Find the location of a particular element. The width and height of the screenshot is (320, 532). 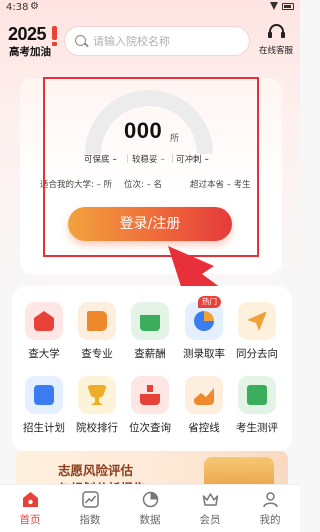

app-logo: 2025 高考加油 is located at coordinates (35, 41).